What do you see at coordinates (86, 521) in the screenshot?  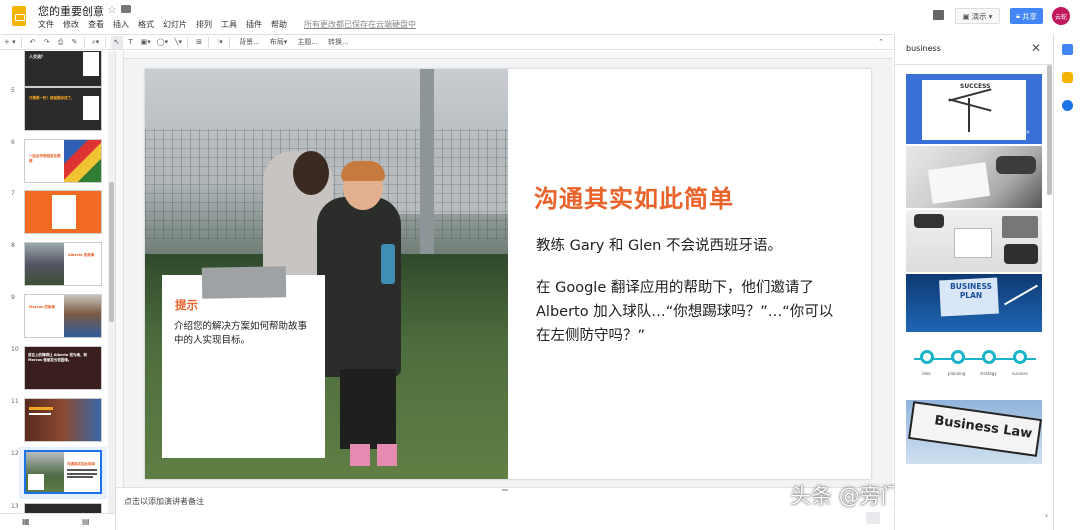 I see `filmstrip-view-icon: ▤` at bounding box center [86, 521].